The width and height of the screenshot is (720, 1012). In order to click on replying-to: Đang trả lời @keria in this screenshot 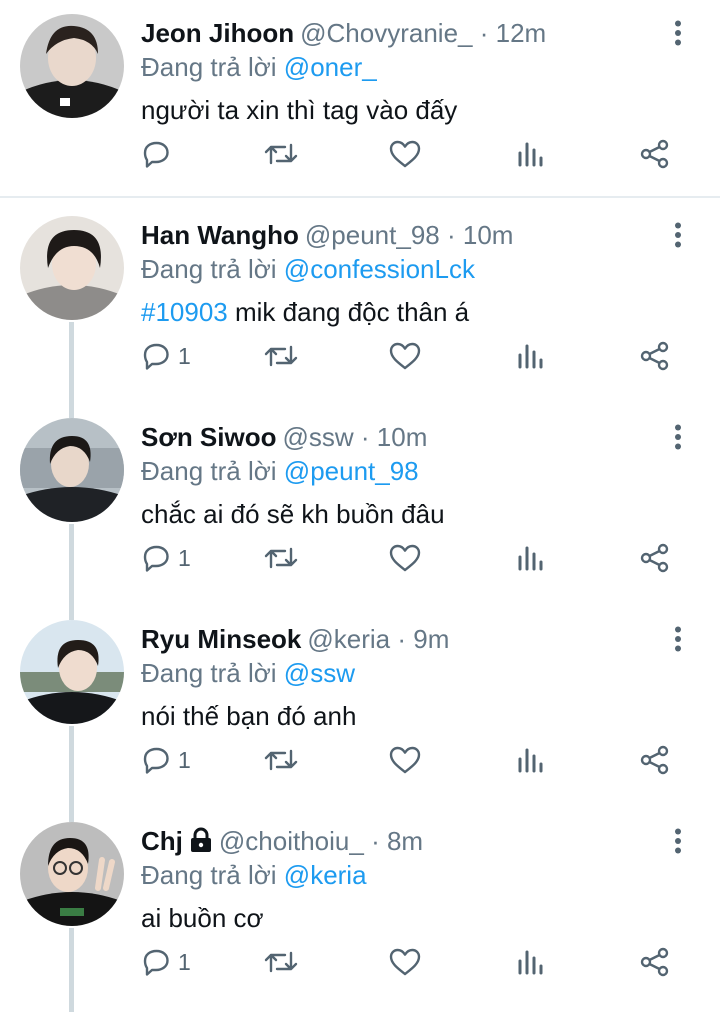, I will do `click(254, 875)`.